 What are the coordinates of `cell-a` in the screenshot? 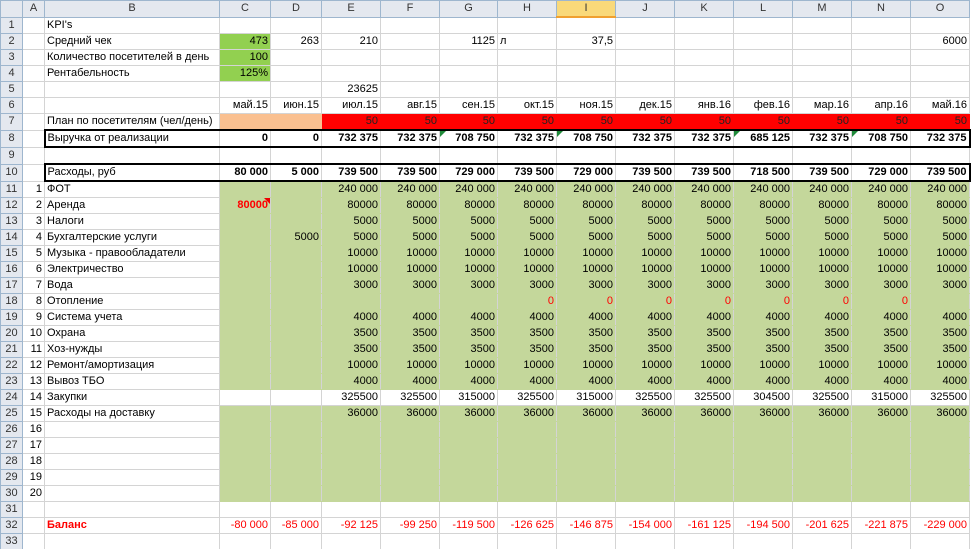 It's located at (33, 89).